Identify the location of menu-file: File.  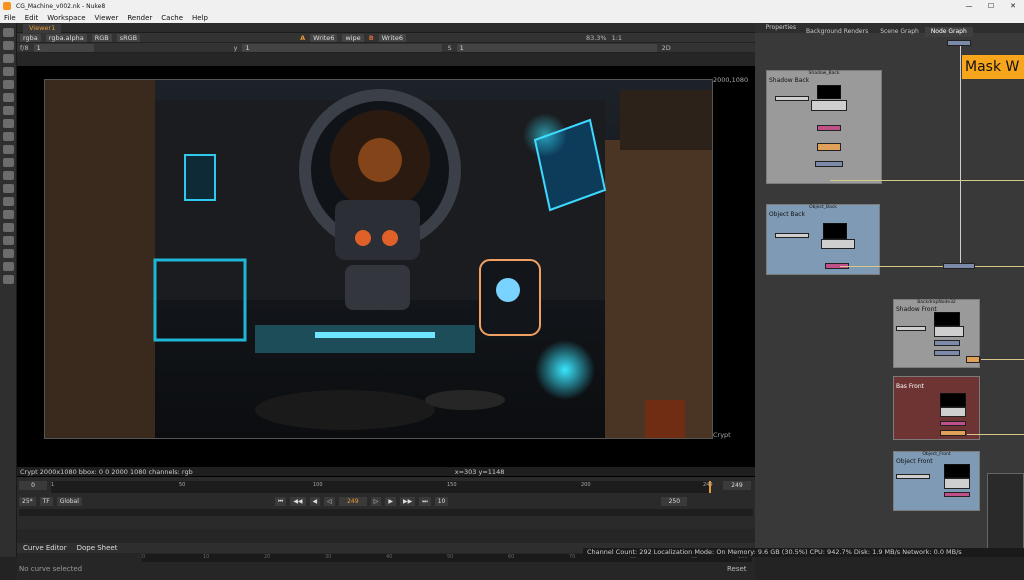
(10, 18).